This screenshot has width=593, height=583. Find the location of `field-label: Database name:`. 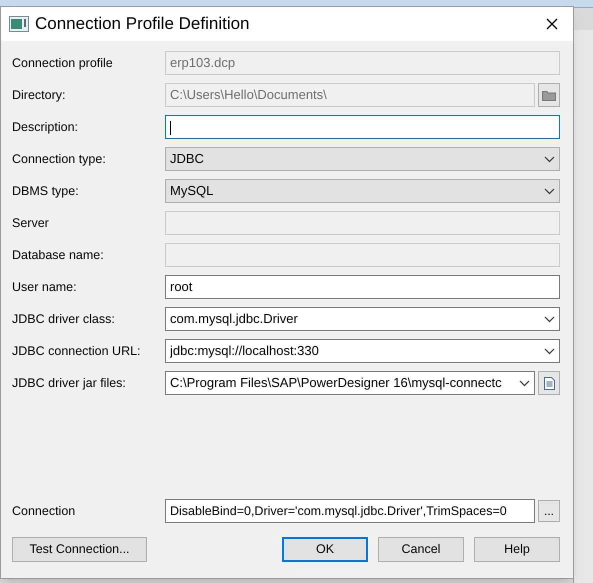

field-label: Database name: is located at coordinates (58, 255).